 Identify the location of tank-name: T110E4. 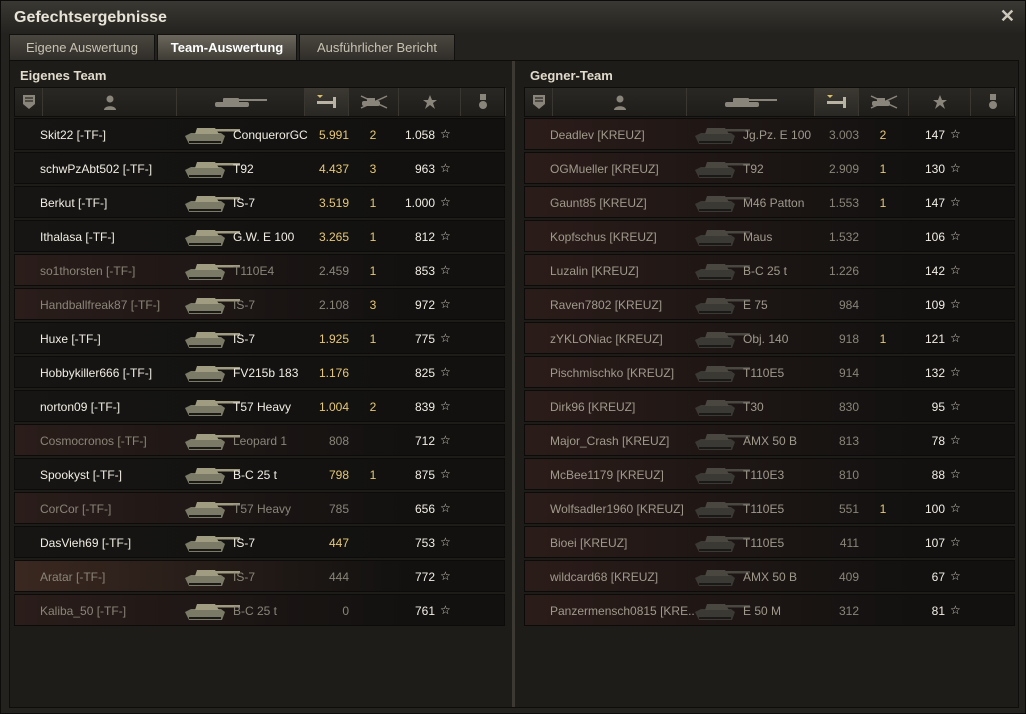
(254, 271).